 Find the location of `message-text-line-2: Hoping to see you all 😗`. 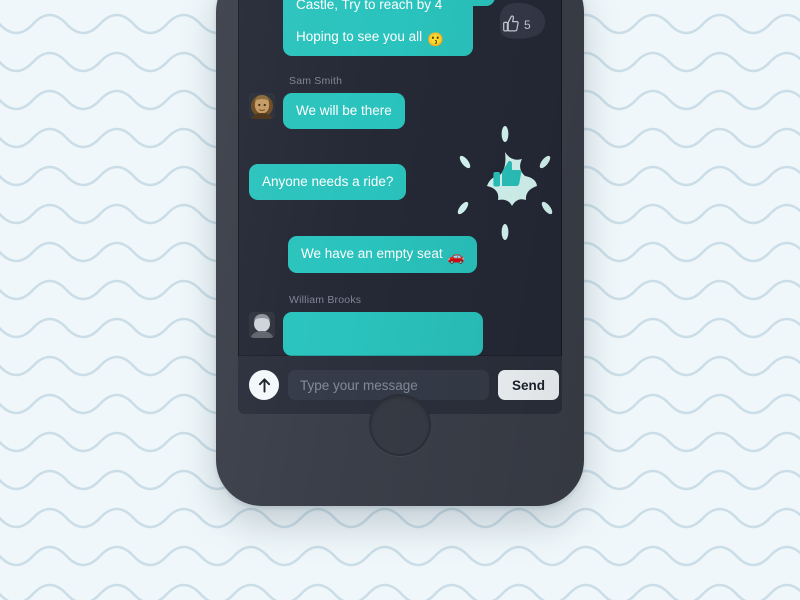

message-text-line-2: Hoping to see you all 😗 is located at coordinates (370, 38).